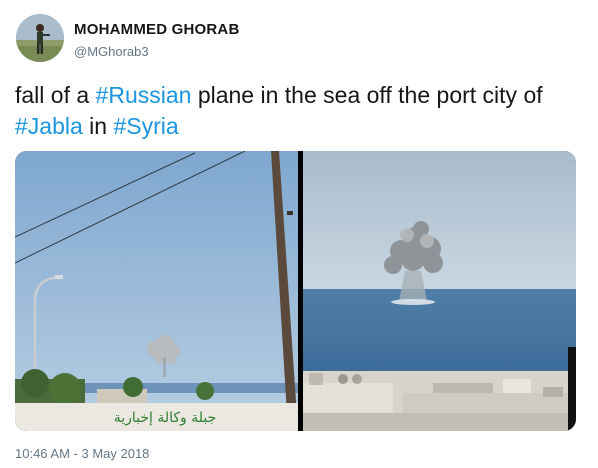 The image size is (598, 468). Describe the element at coordinates (145, 126) in the screenshot. I see `hashtag-link: #Syria` at that location.